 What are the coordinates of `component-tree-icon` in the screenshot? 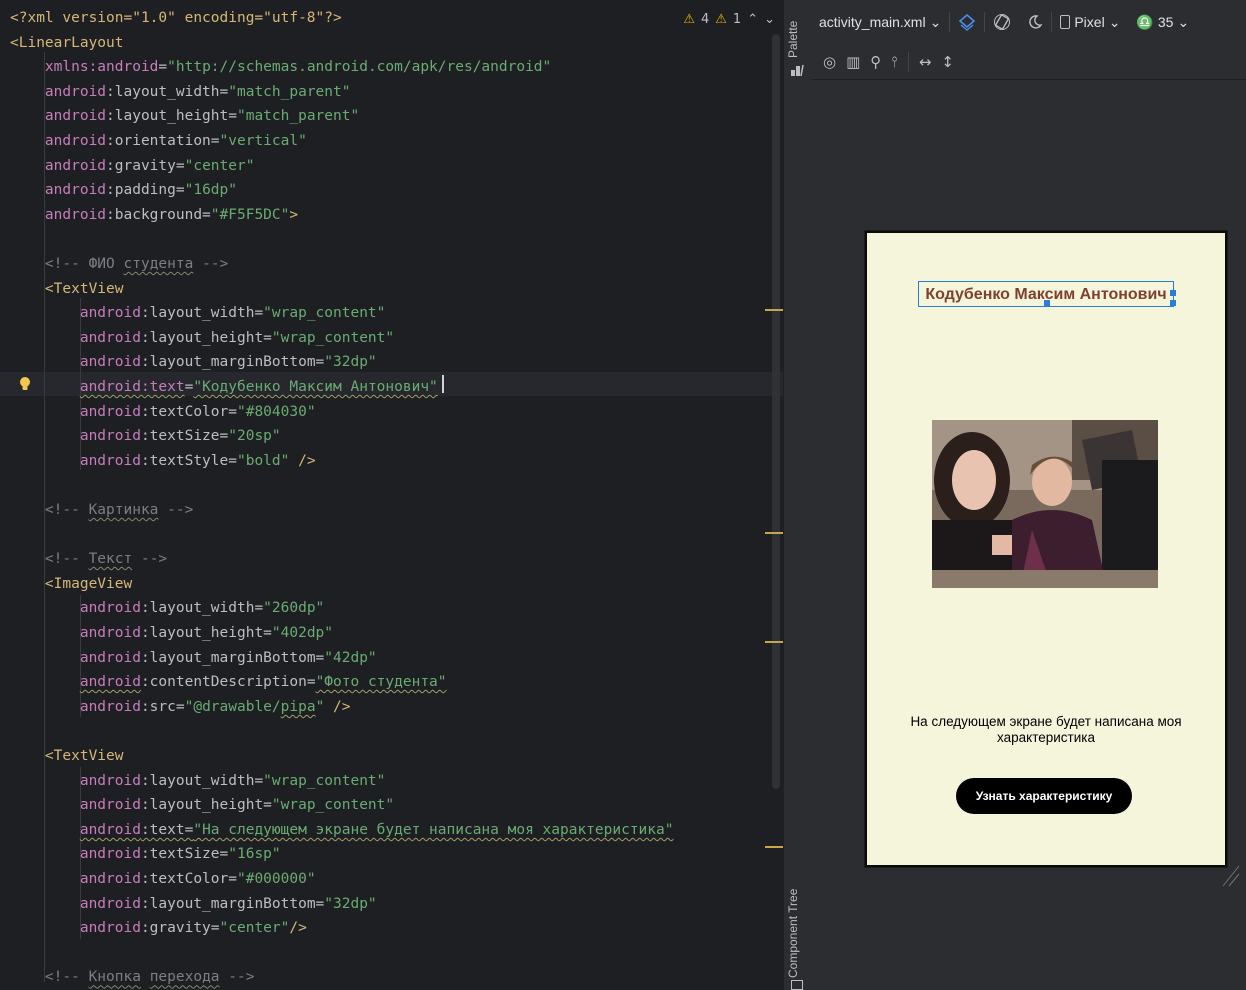 It's located at (797, 985).